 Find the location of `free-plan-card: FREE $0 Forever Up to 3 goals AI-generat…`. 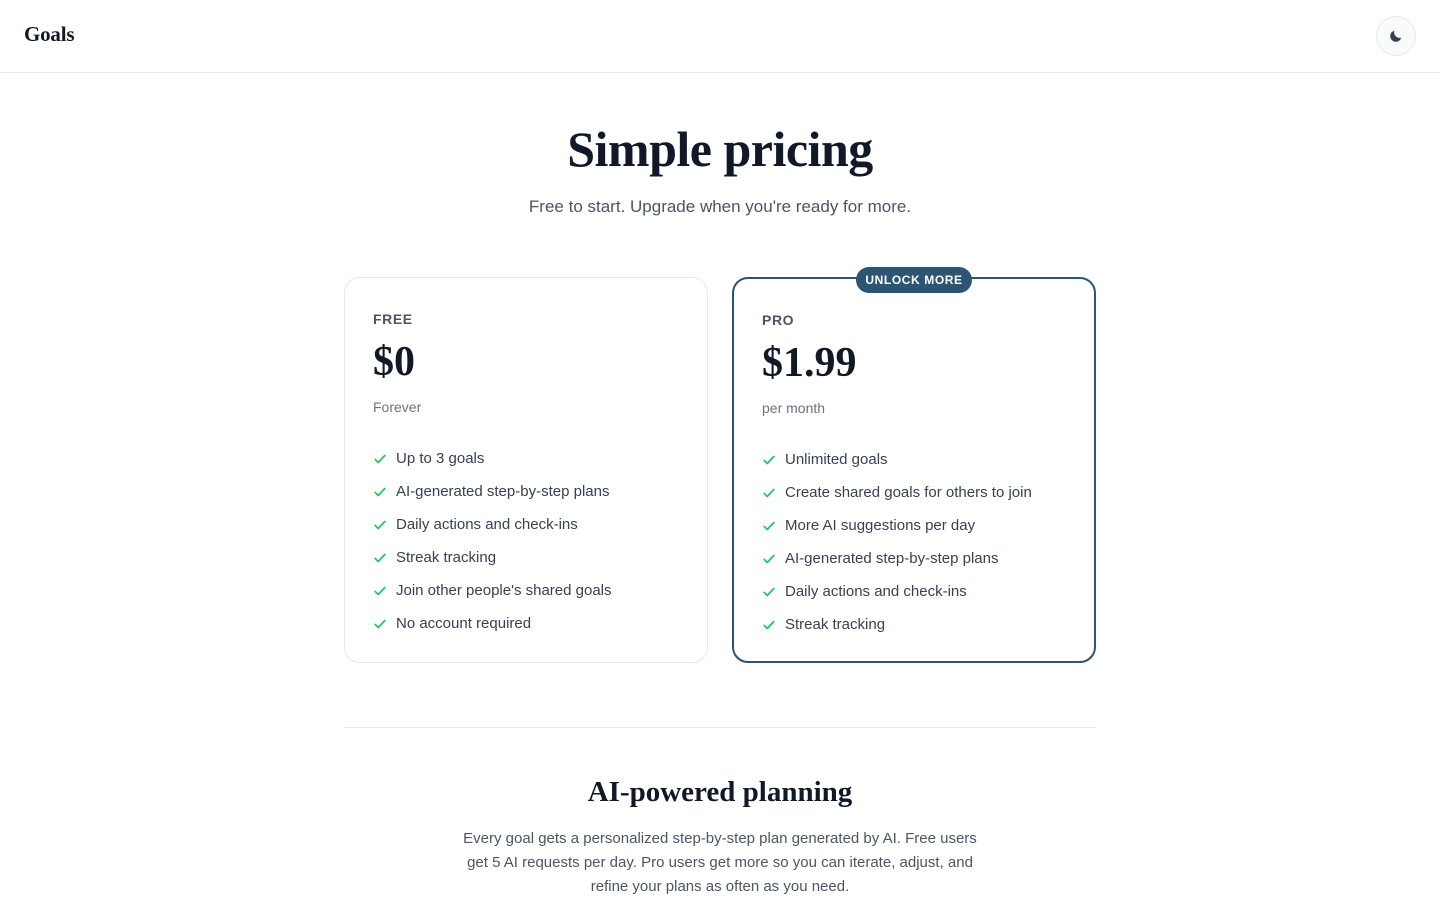

free-plan-card: FREE $0 Forever Up to 3 goals AI-generat… is located at coordinates (526, 470).